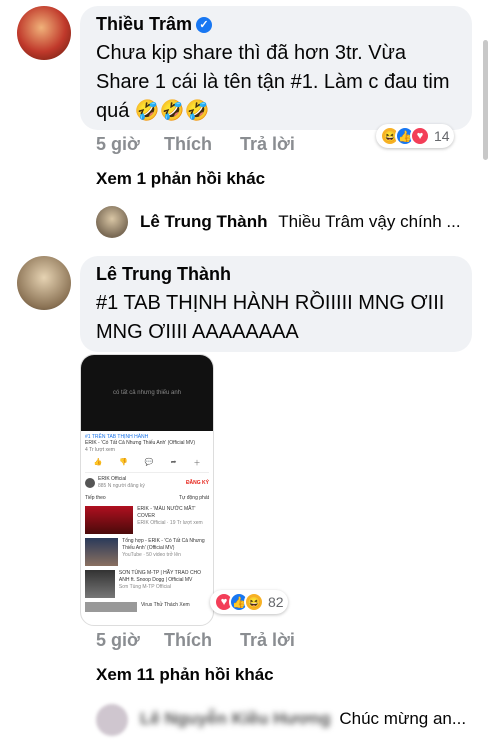 This screenshot has height=744, width=490. What do you see at coordinates (98, 462) in the screenshot?
I see `like-icon: 👍` at bounding box center [98, 462].